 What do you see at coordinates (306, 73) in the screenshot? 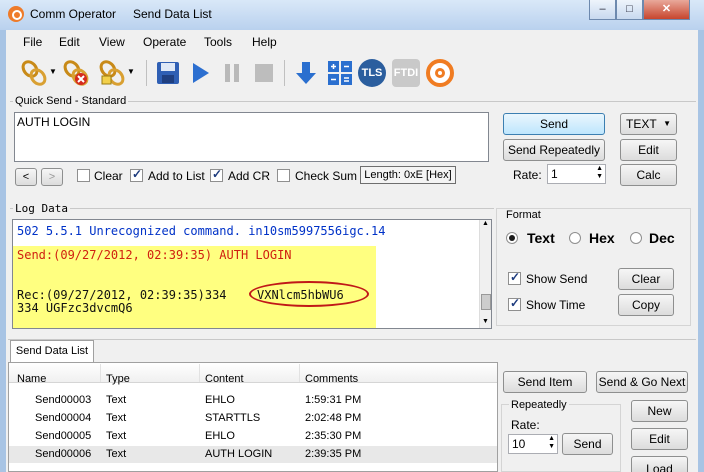
I see `receive-down-arrow-icon` at bounding box center [306, 73].